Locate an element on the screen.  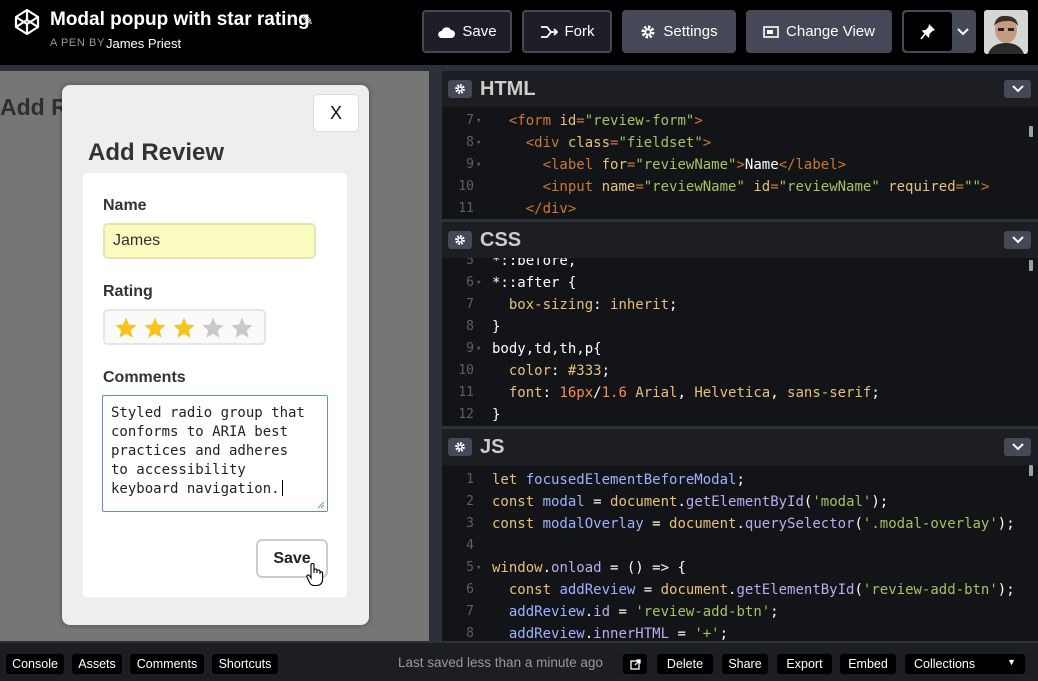
code-token: . is located at coordinates (547, 568).